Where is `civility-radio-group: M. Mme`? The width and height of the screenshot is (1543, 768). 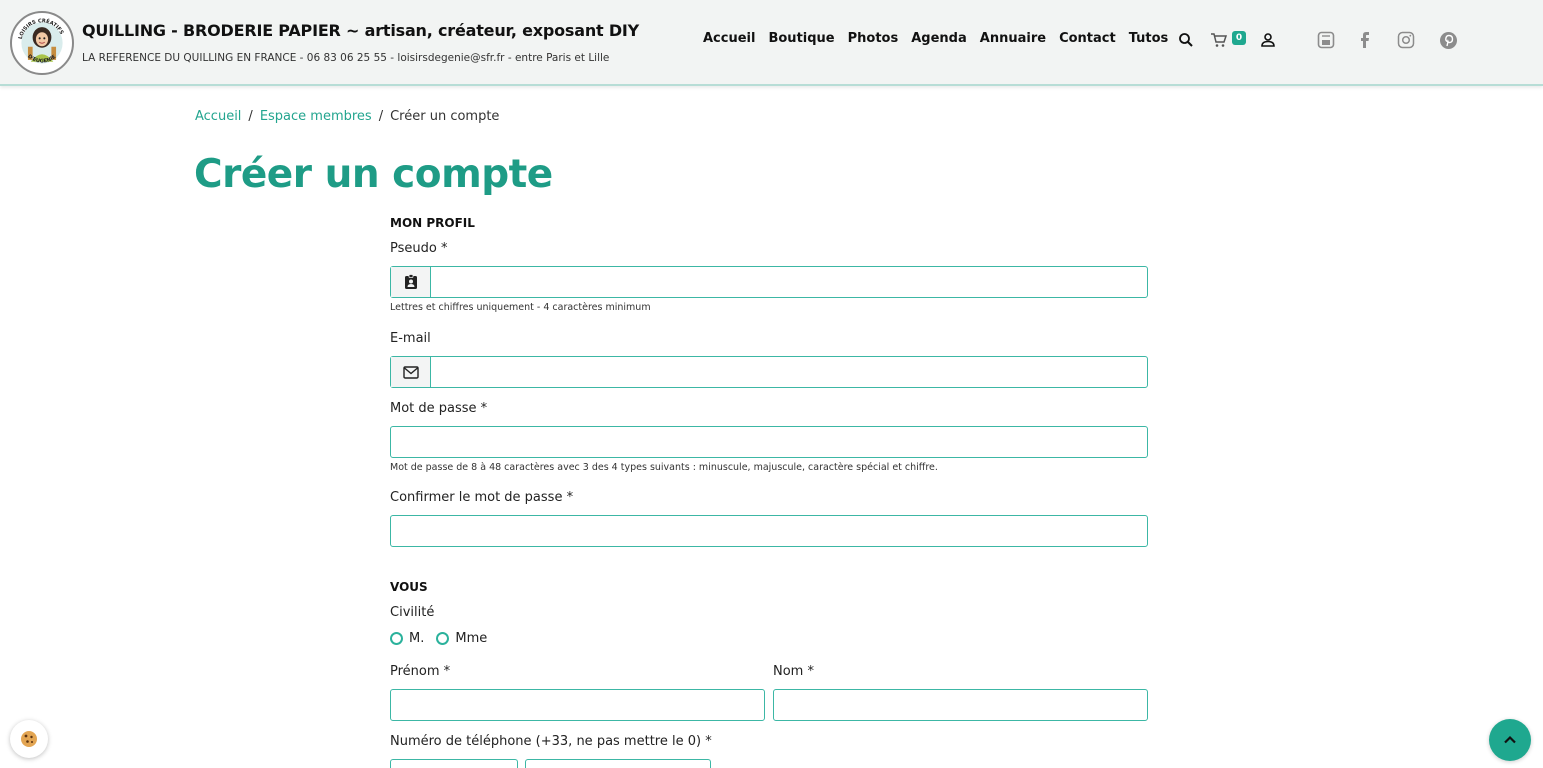
civility-radio-group: M. Mme is located at coordinates (441, 638).